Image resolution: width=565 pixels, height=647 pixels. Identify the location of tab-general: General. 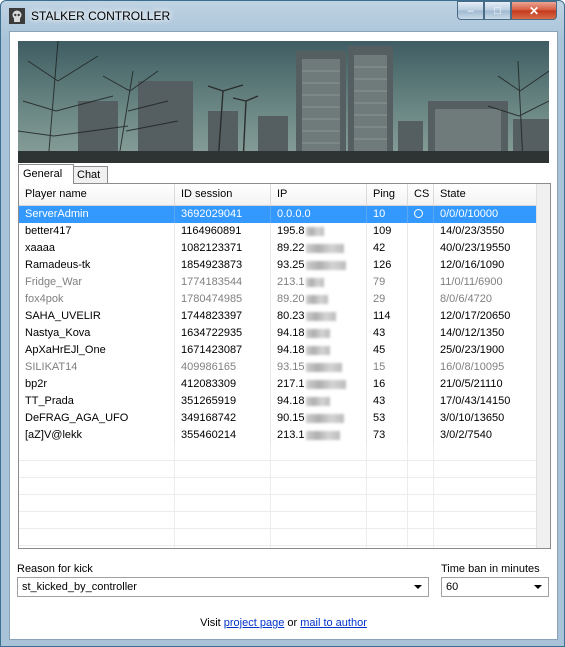
(46, 174).